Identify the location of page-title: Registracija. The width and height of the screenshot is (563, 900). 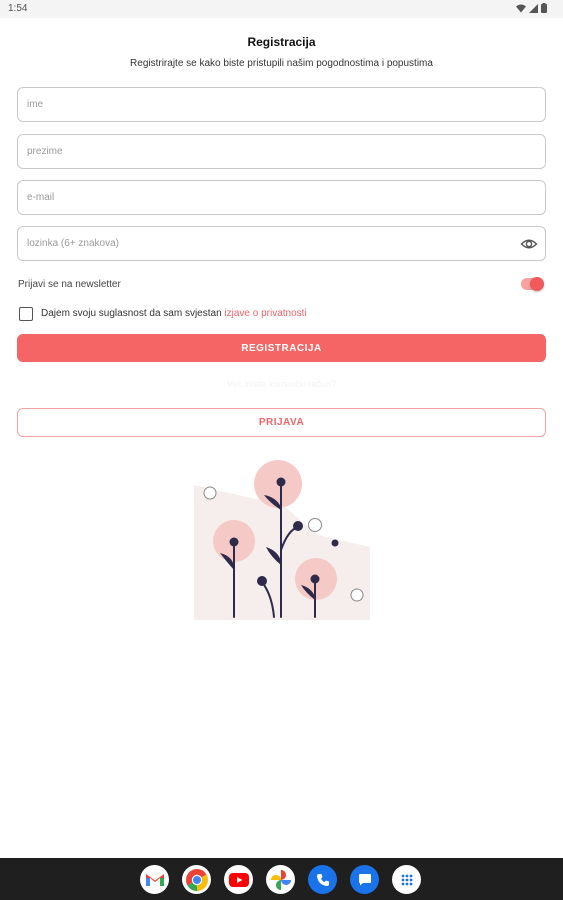
(281, 42).